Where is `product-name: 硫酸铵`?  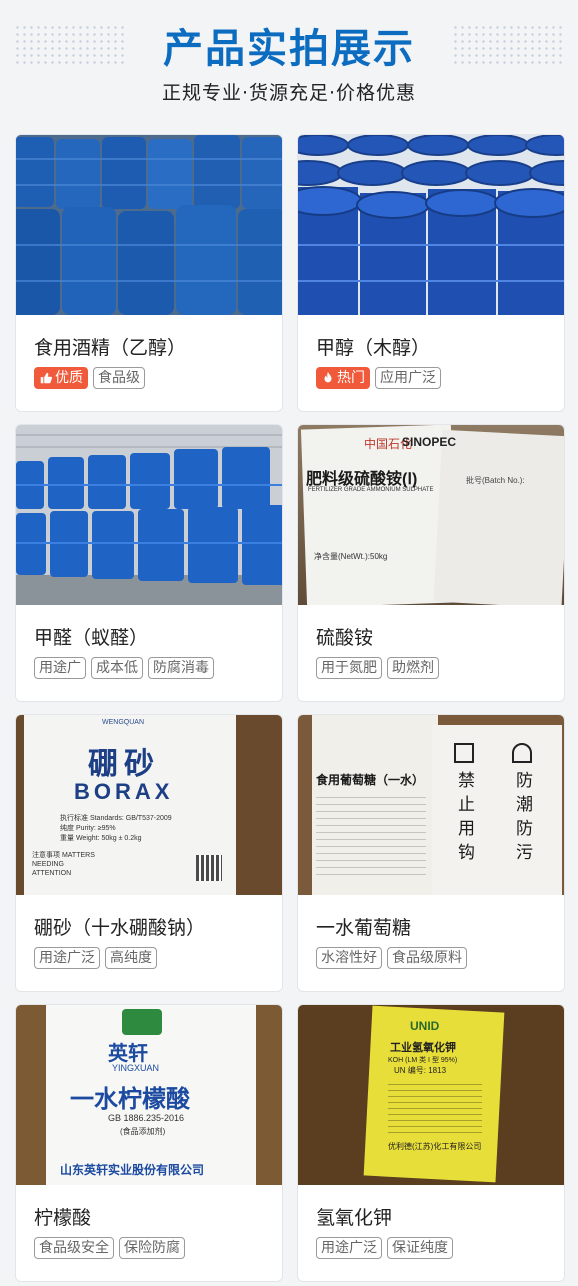 product-name: 硫酸铵 is located at coordinates (345, 638).